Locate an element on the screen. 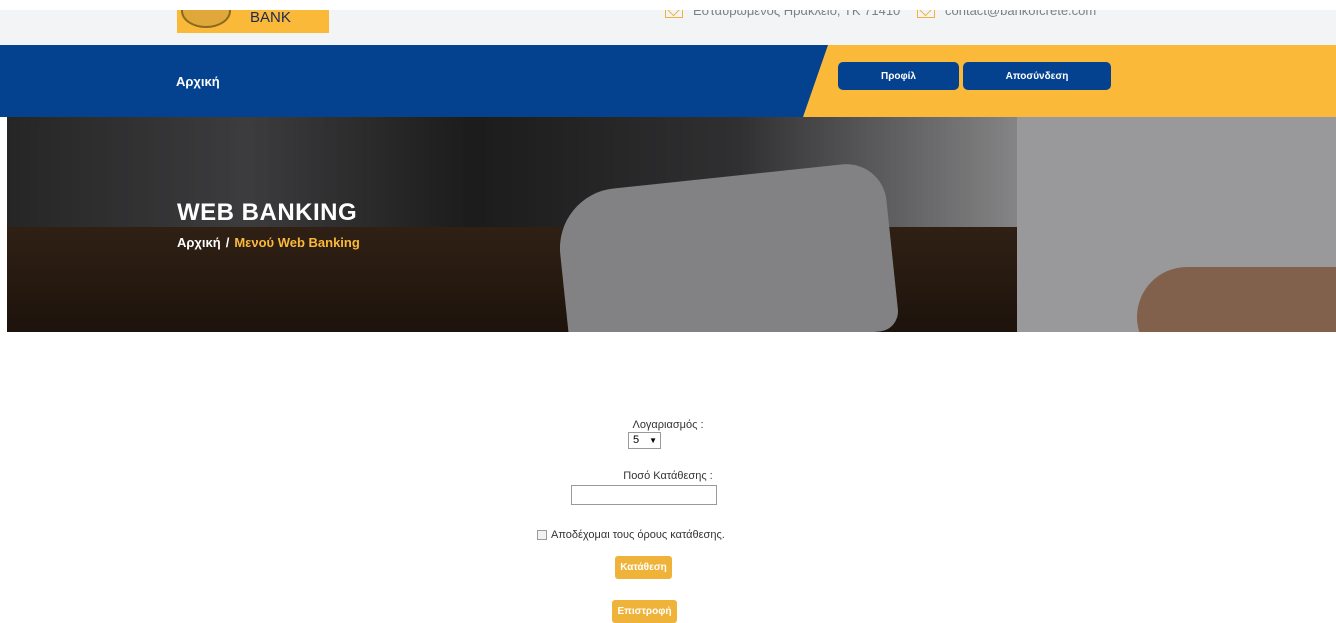 The width and height of the screenshot is (1336, 623). contact-address: Εσταυρωμένος Ηράκλειο, ΤΚ 71410 is located at coordinates (782, 14).